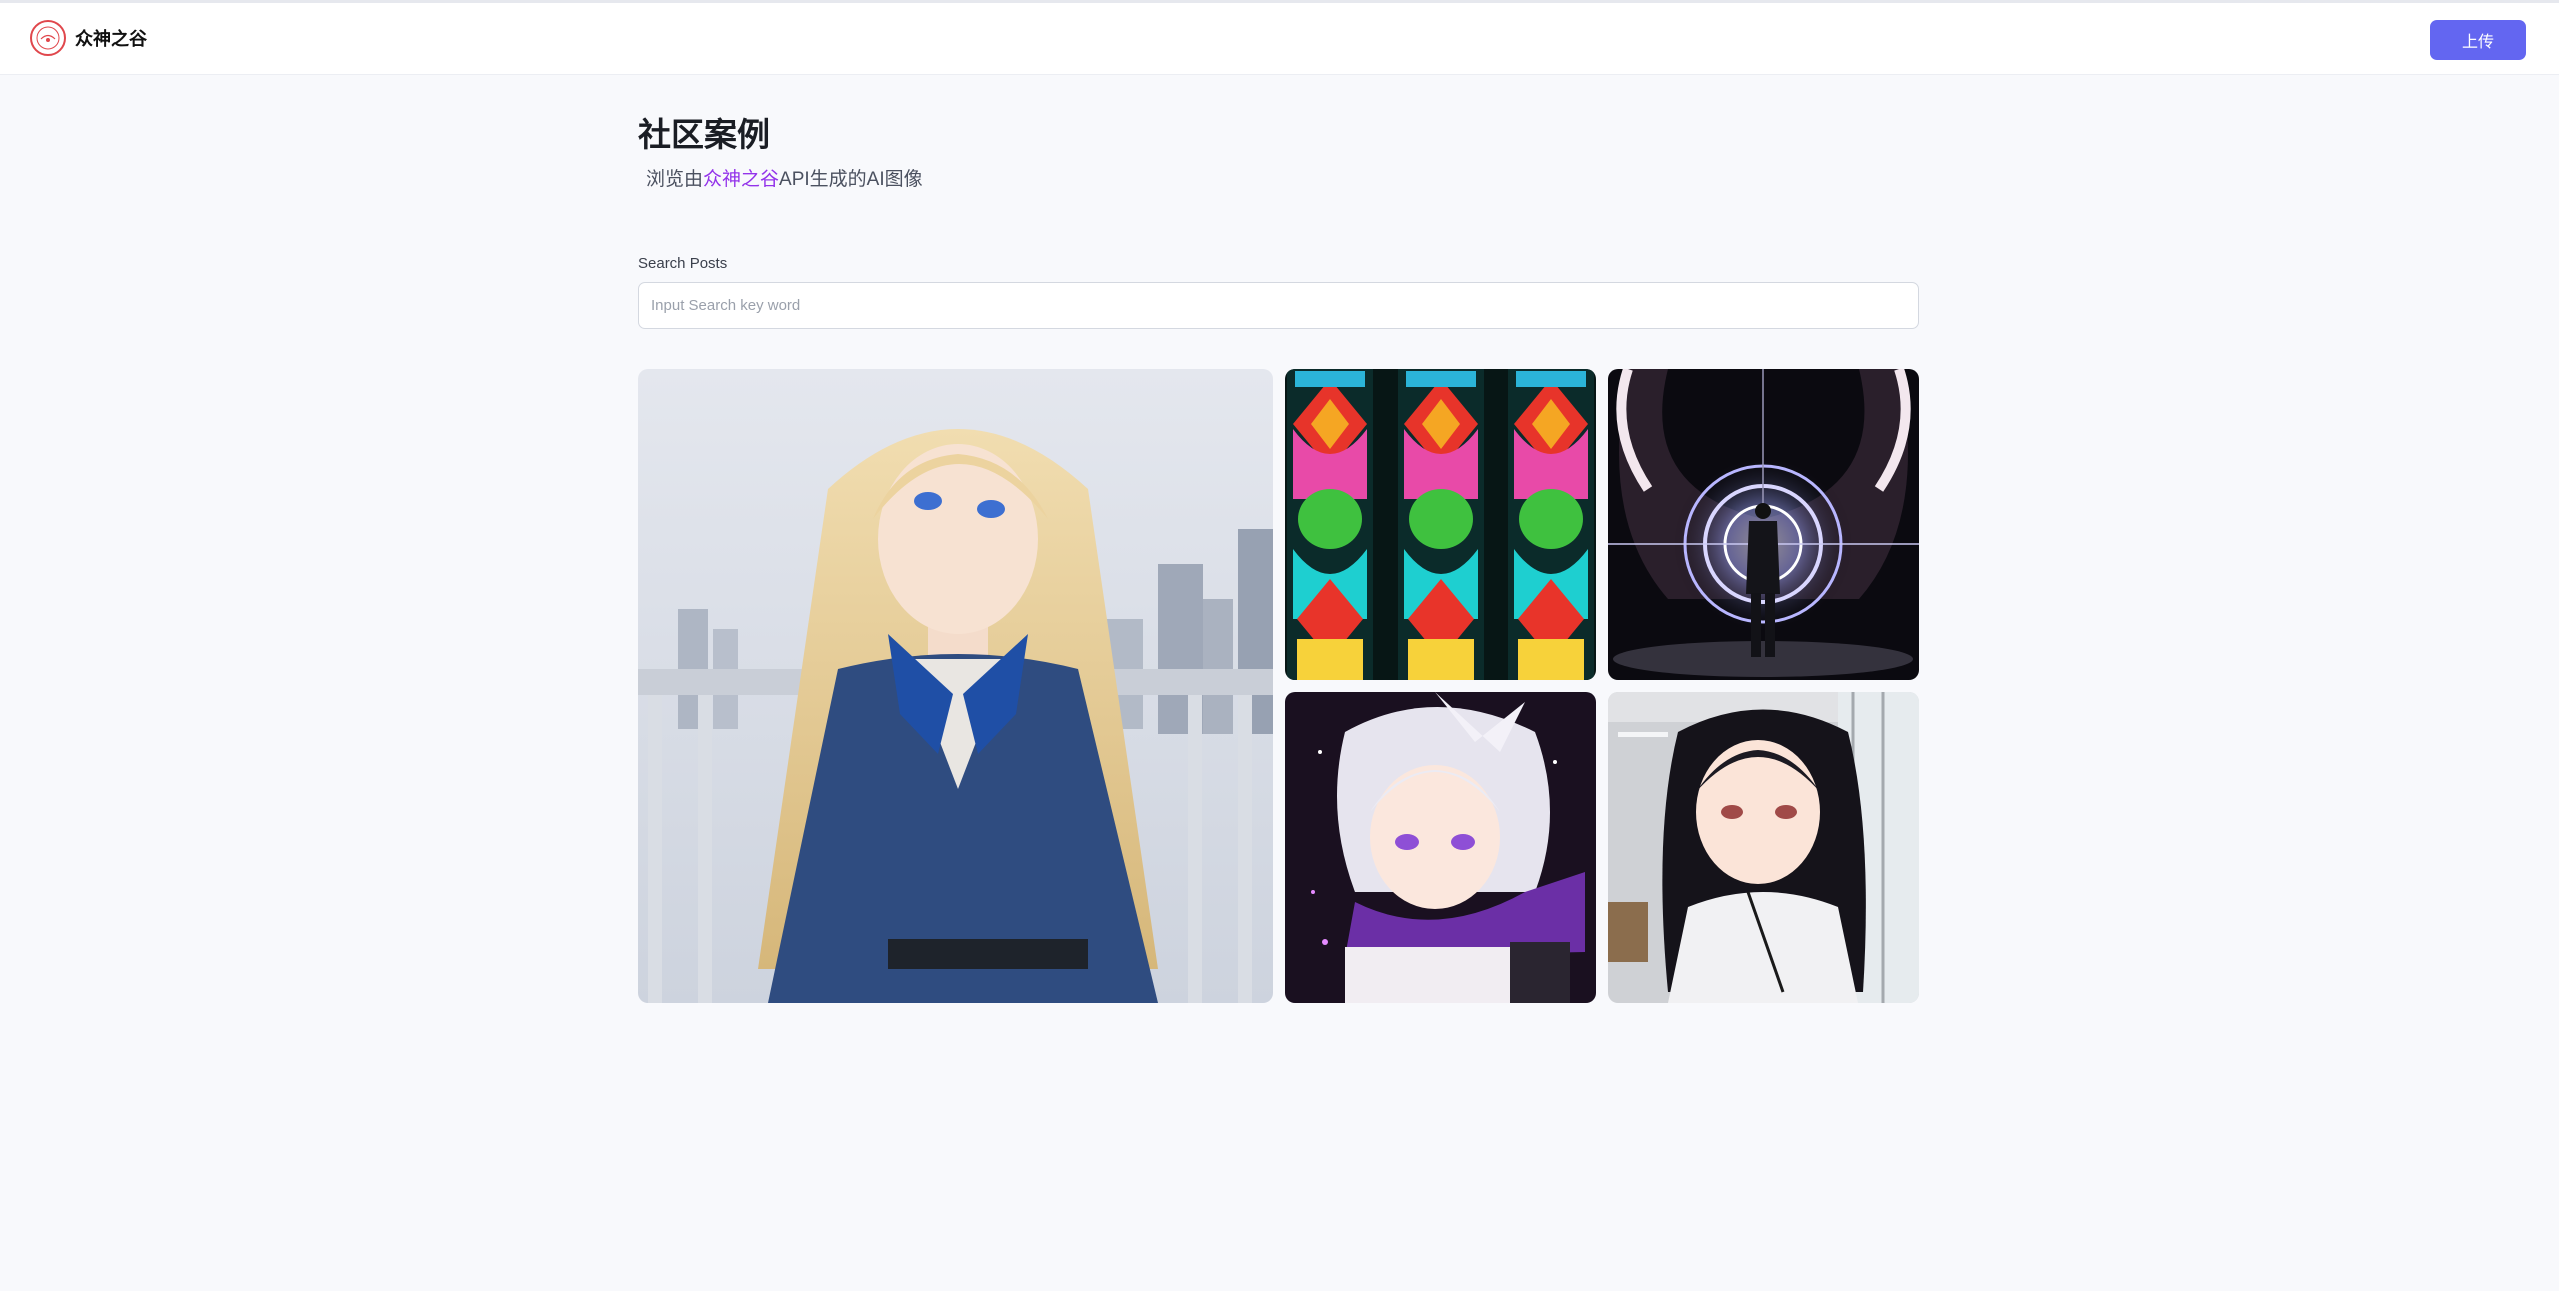 The image size is (2559, 1291). Describe the element at coordinates (741, 179) in the screenshot. I see `subtitle-highlight: 众神之谷` at that location.